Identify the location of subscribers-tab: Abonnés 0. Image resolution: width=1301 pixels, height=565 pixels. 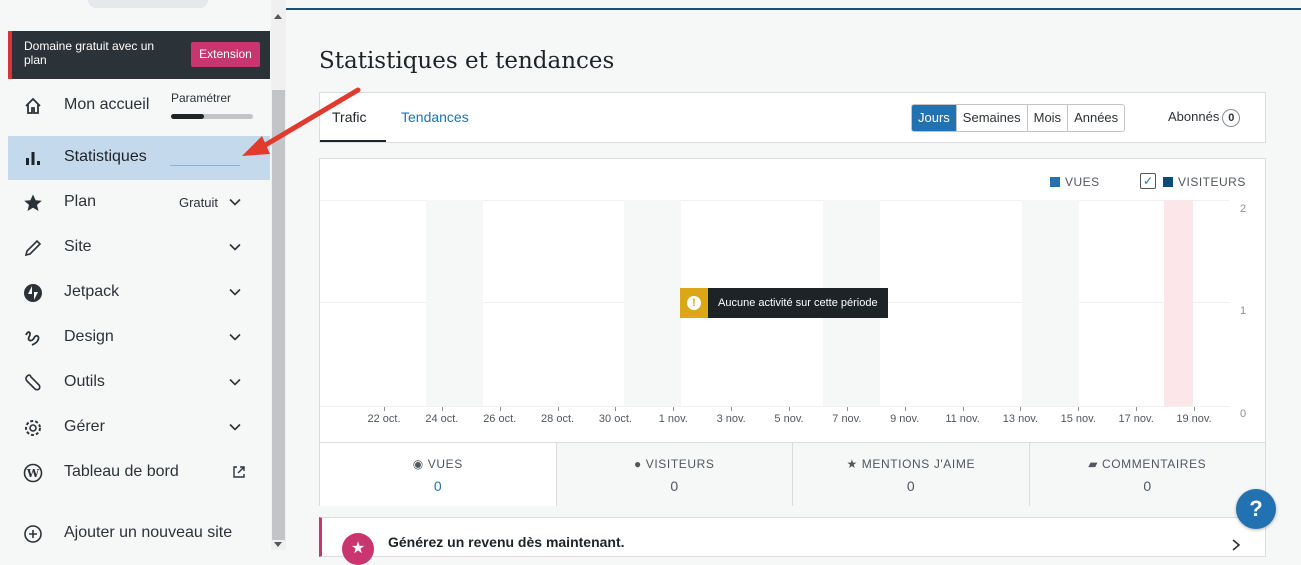
(1204, 118).